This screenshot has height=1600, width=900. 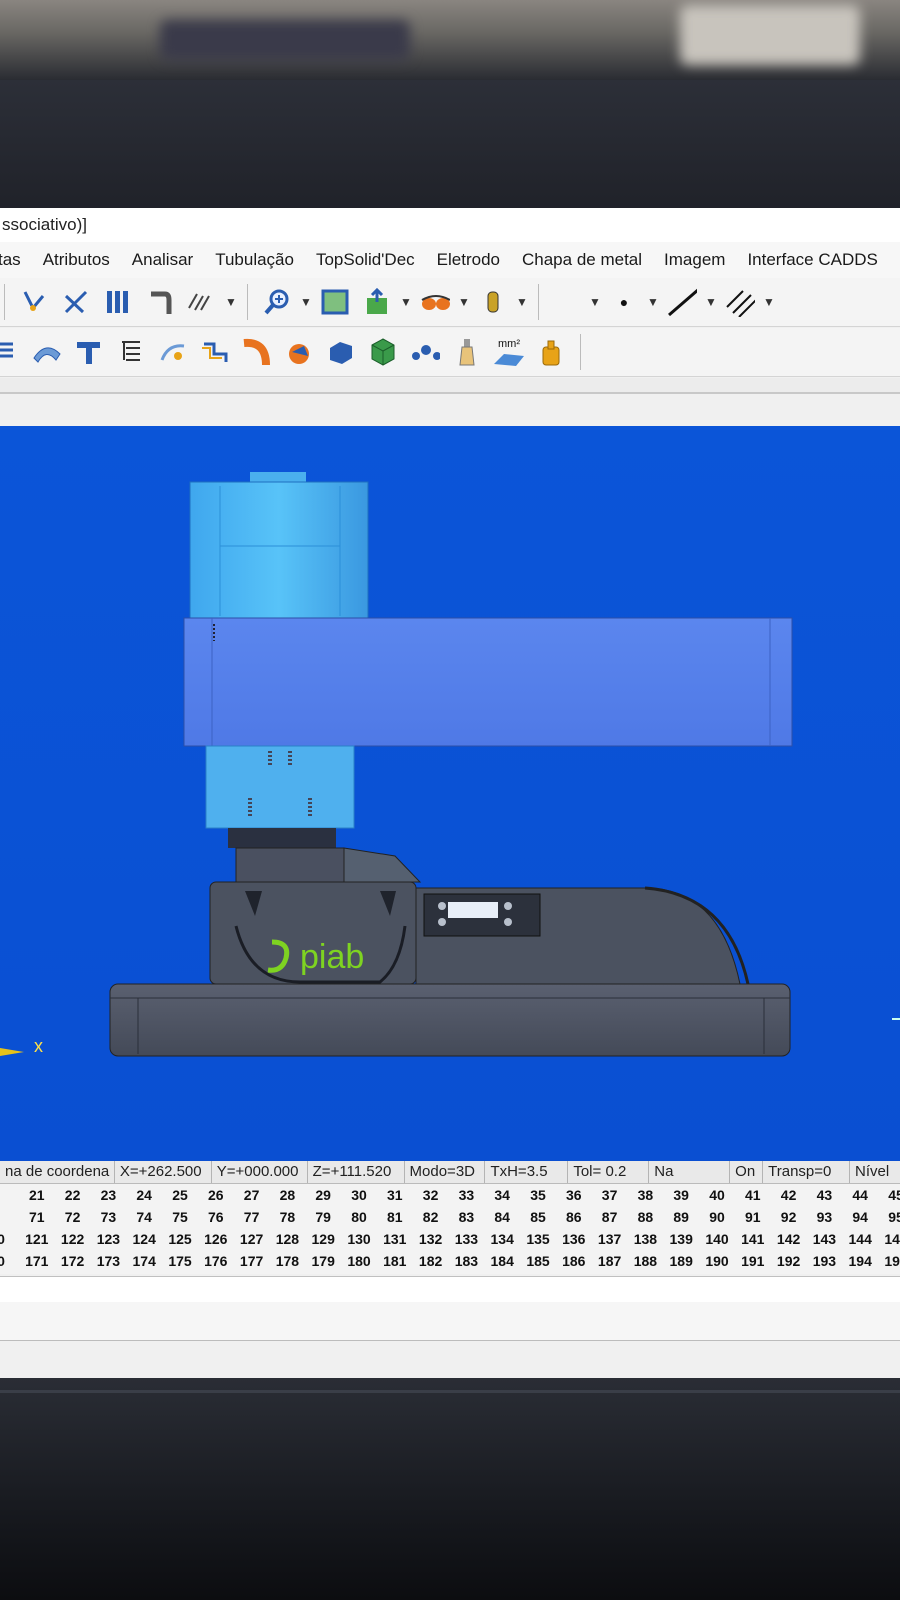 What do you see at coordinates (359, 1195) in the screenshot?
I see `layer-cell: 30` at bounding box center [359, 1195].